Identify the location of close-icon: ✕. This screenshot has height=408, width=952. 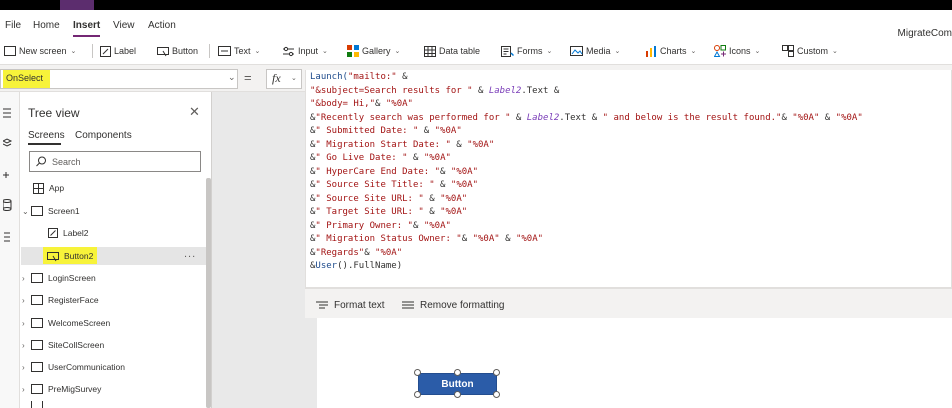
(194, 112).